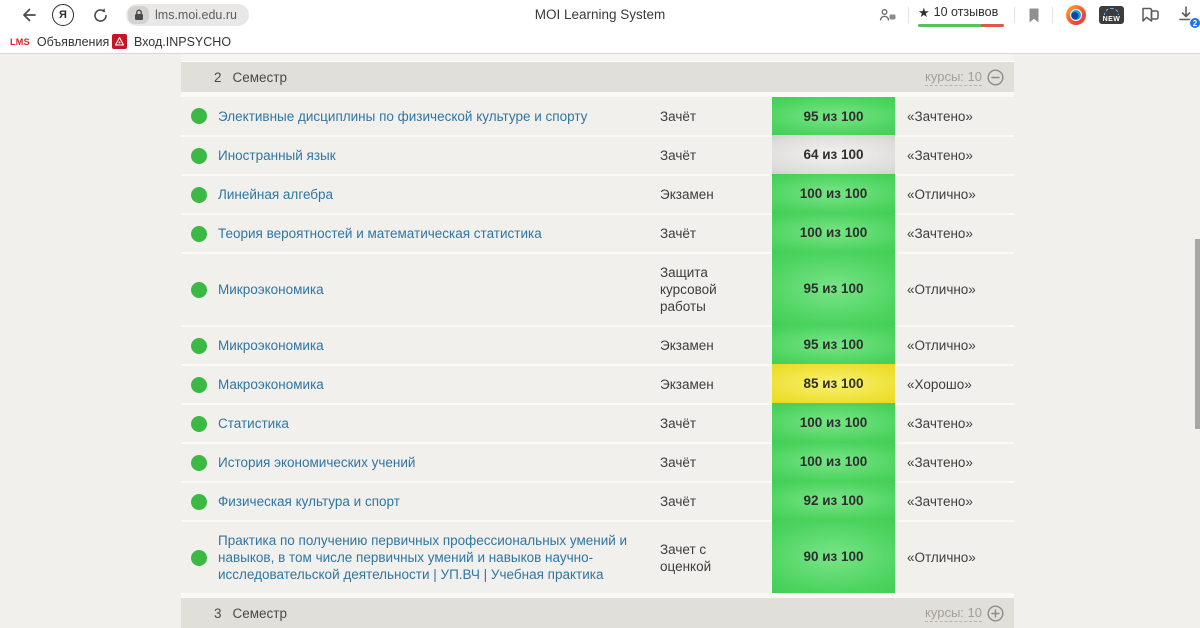 The image size is (1200, 628). I want to click on score-badge: 85 из 100, so click(833, 383).